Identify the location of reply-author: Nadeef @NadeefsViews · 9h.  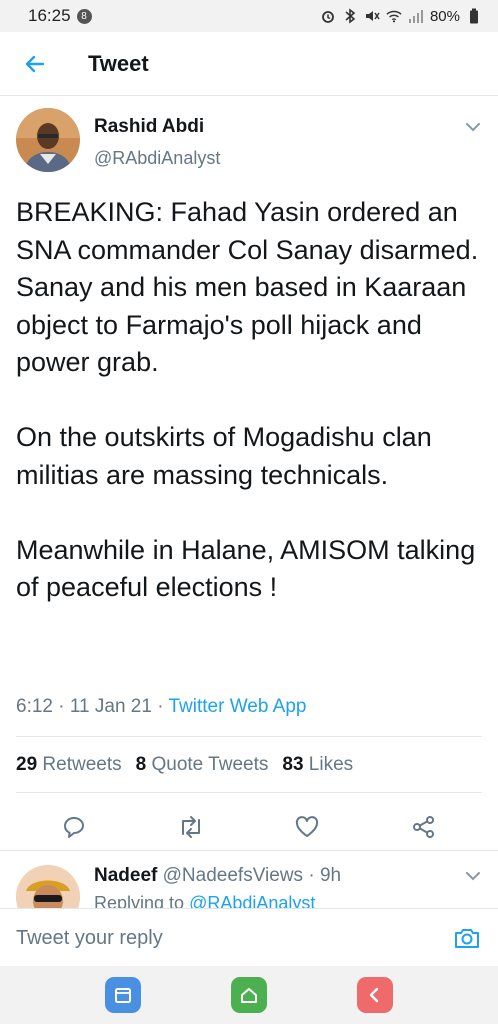
(217, 876).